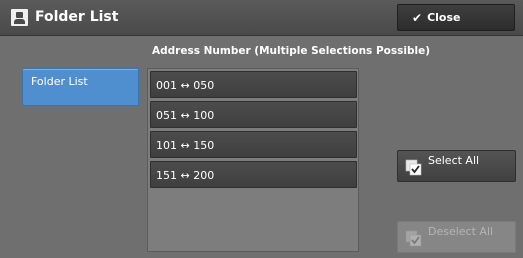 This screenshot has height=258, width=523. Describe the element at coordinates (19, 17) in the screenshot. I see `folder-list-icon` at that location.